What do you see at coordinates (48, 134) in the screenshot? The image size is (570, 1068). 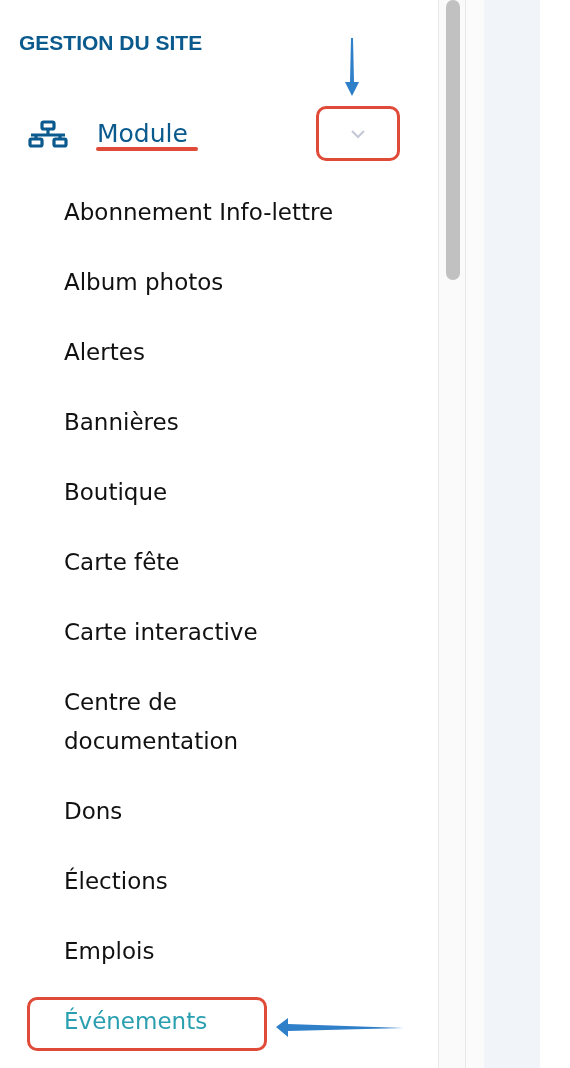 I see `network-icon` at bounding box center [48, 134].